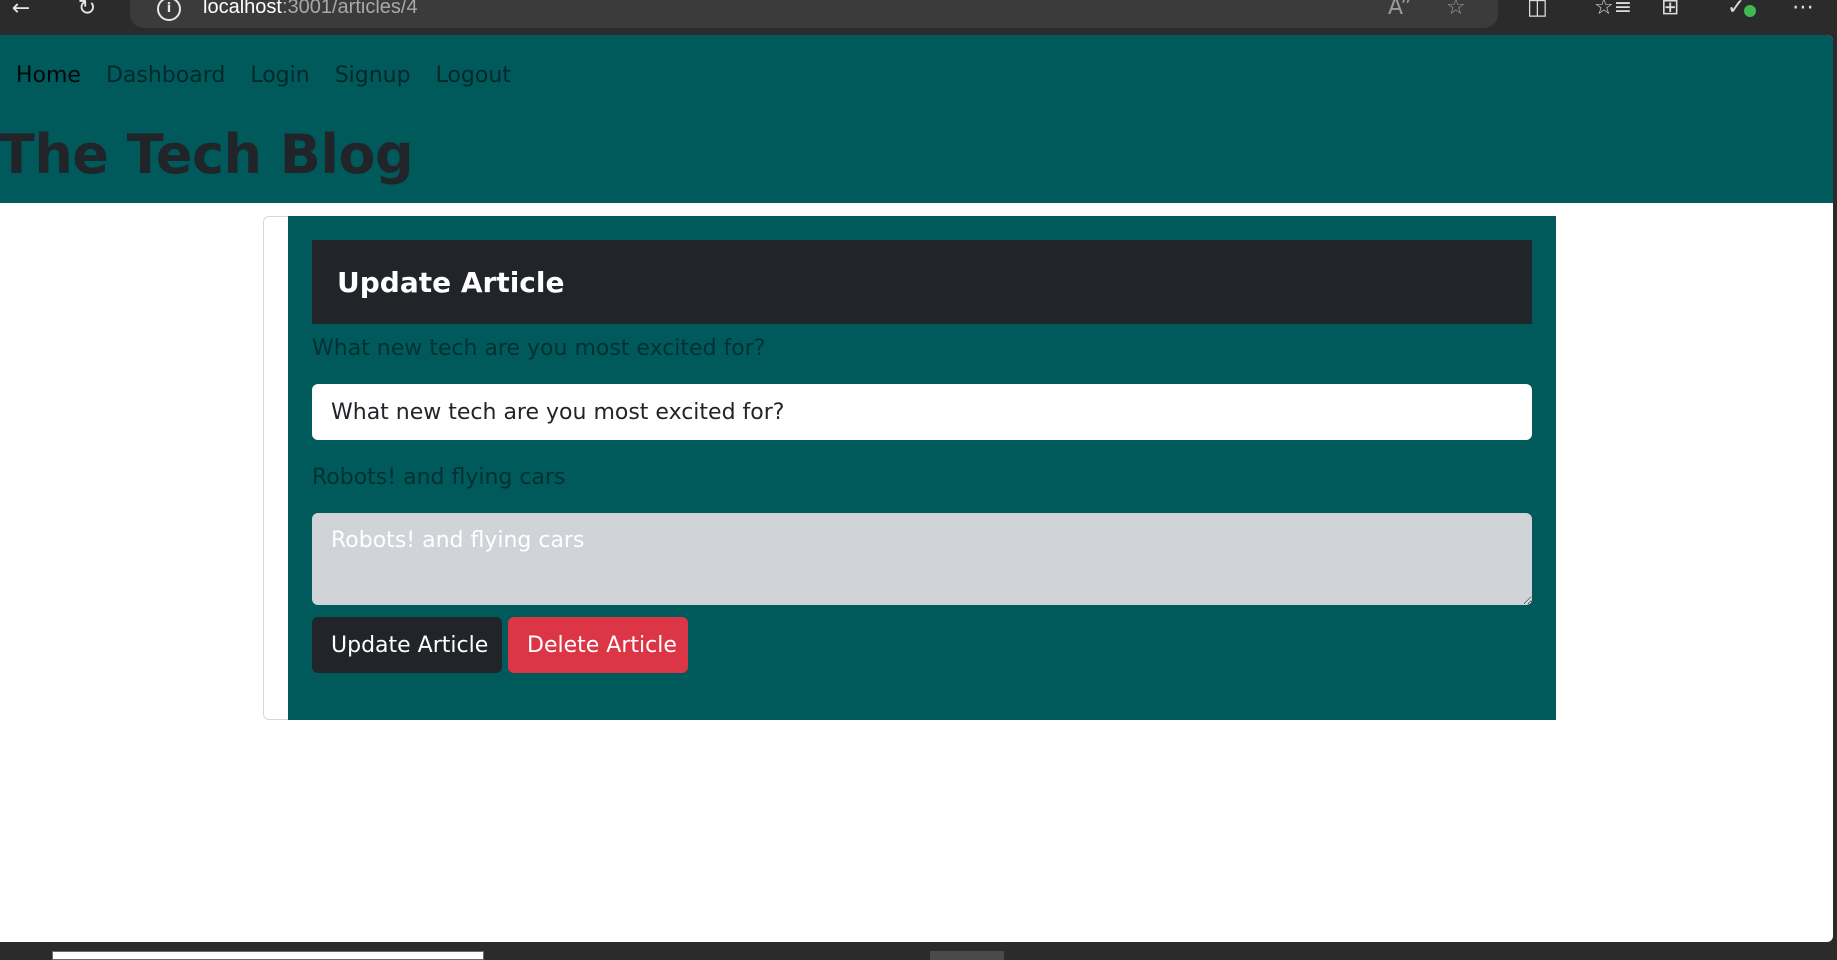  What do you see at coordinates (268, 955) in the screenshot?
I see `taskbar-window-preview` at bounding box center [268, 955].